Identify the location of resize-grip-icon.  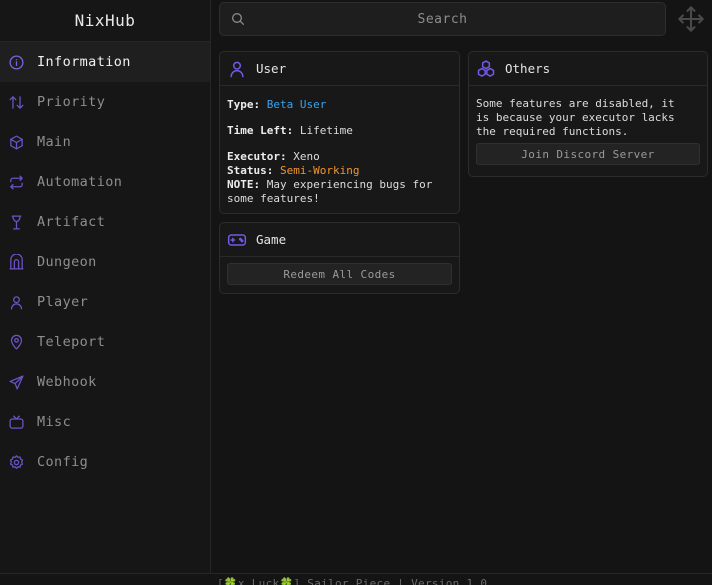
(702, 581).